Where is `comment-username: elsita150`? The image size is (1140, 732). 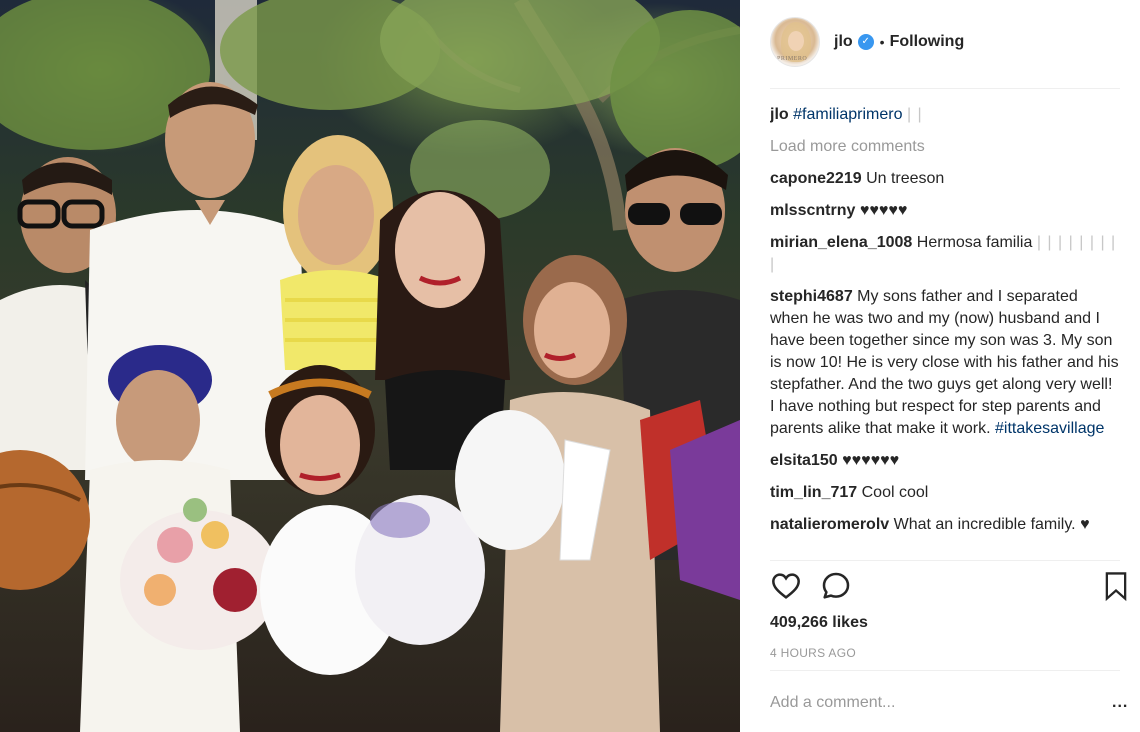
comment-username: elsita150 is located at coordinates (804, 460).